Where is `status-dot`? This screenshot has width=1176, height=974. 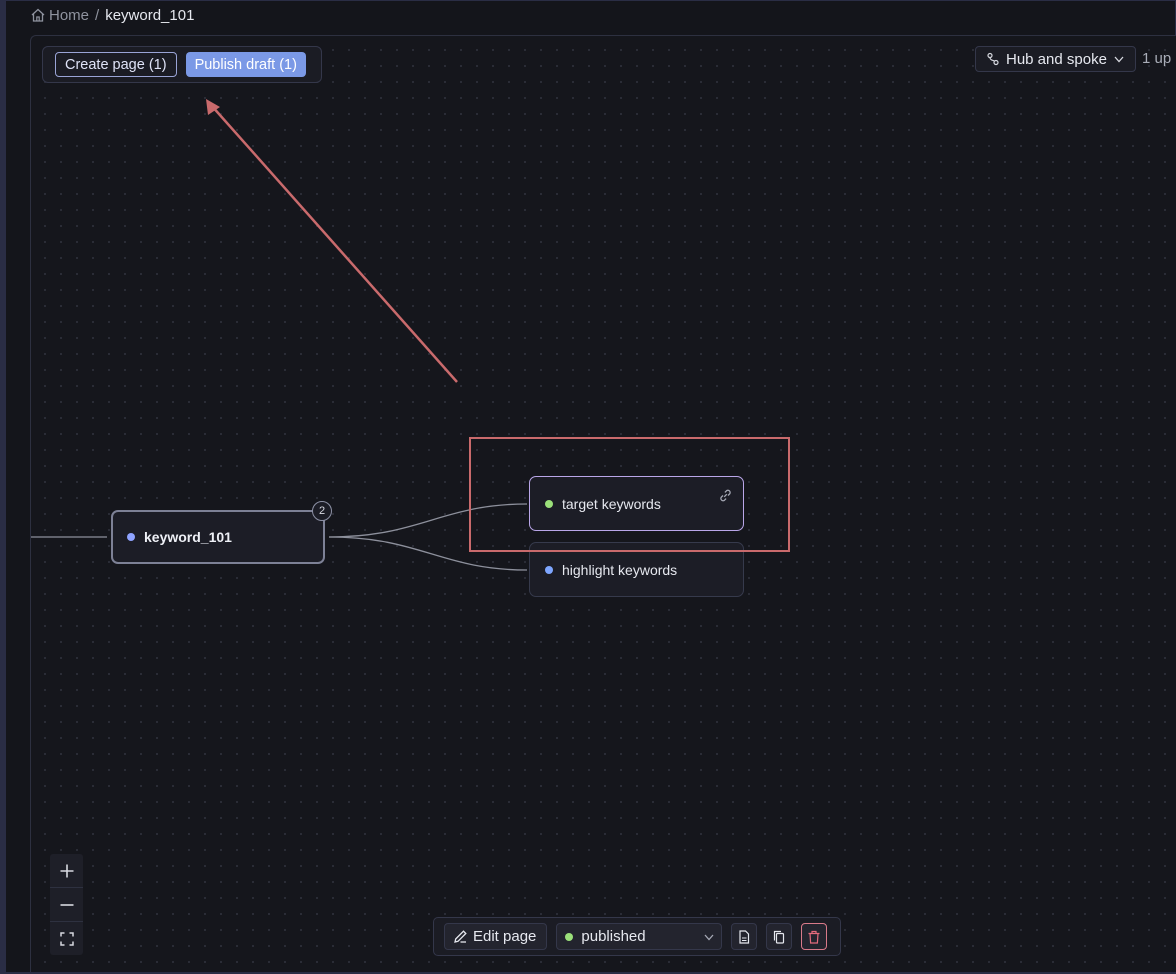 status-dot is located at coordinates (569, 936).